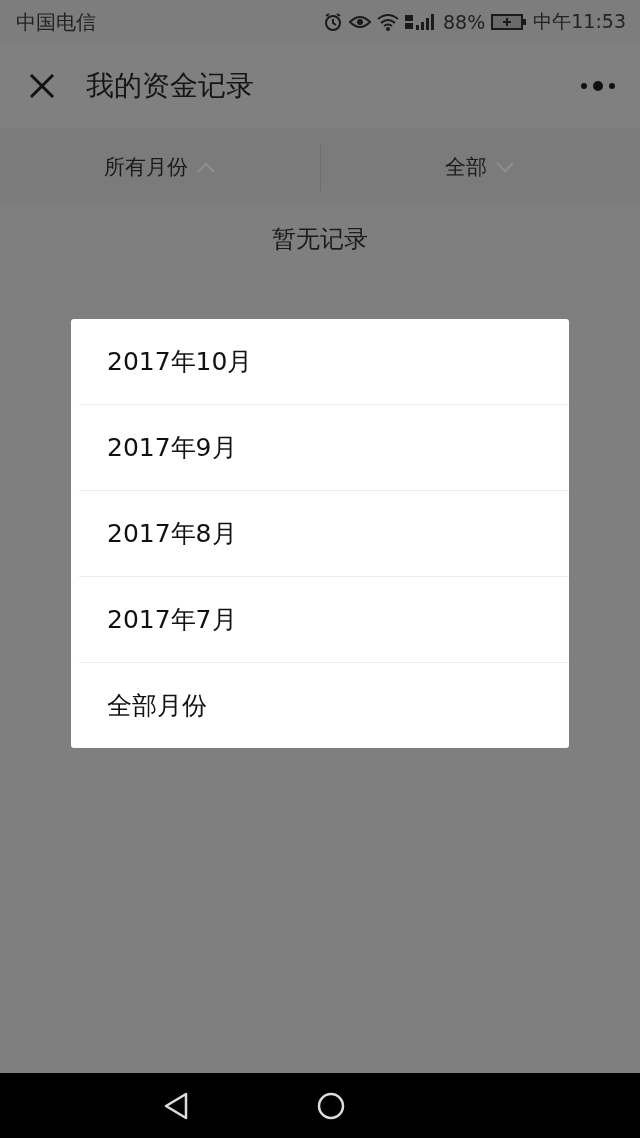 The height and width of the screenshot is (1138, 640). I want to click on menu-item: 2017年10月, so click(324, 362).